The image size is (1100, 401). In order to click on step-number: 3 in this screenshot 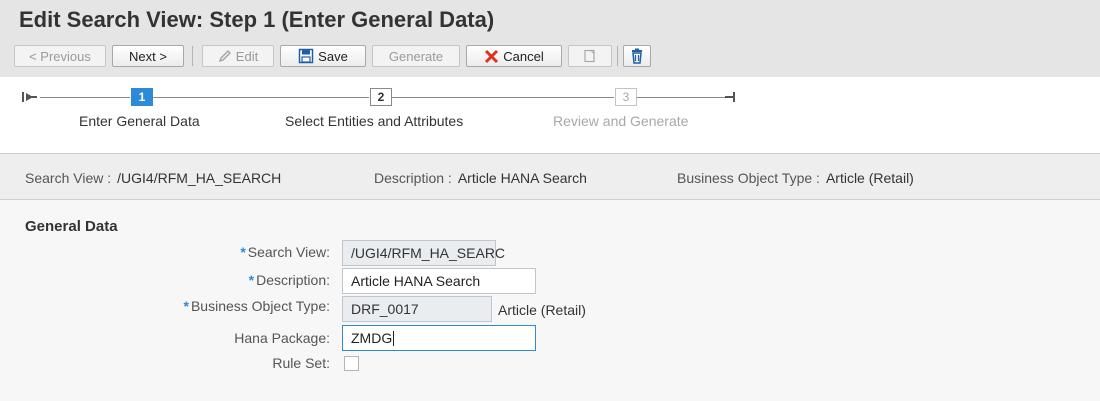, I will do `click(626, 97)`.